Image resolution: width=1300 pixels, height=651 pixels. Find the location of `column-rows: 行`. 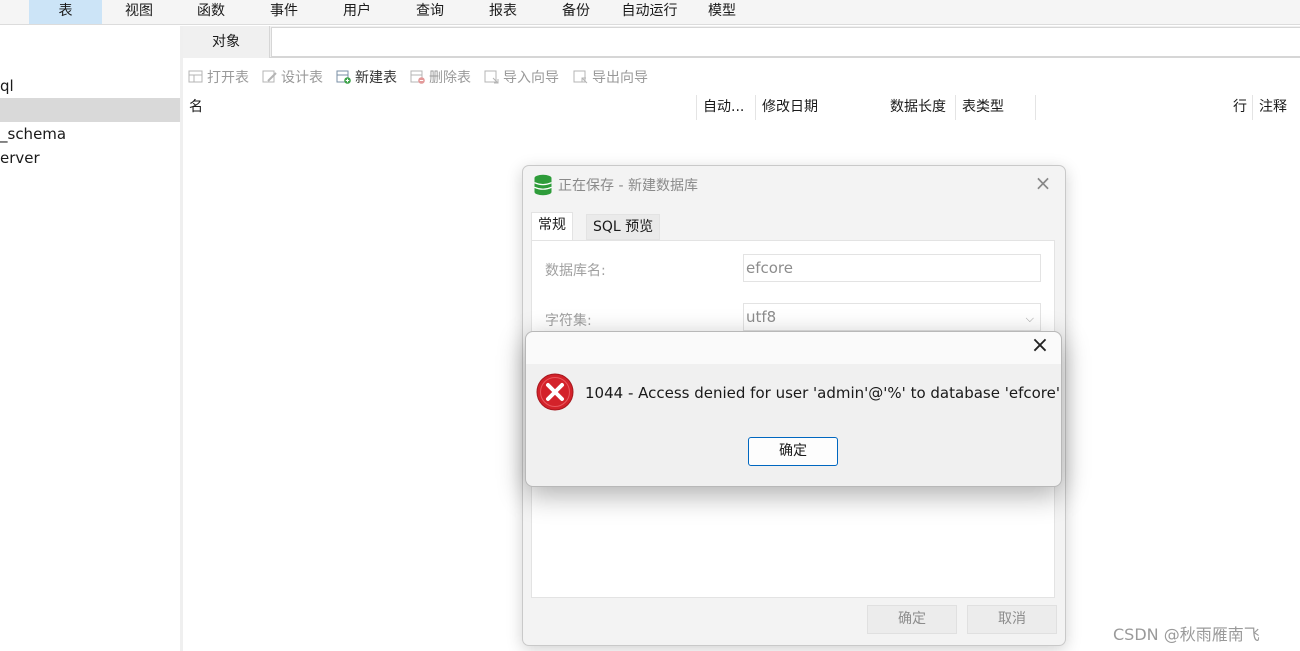

column-rows: 行 is located at coordinates (1239, 107).